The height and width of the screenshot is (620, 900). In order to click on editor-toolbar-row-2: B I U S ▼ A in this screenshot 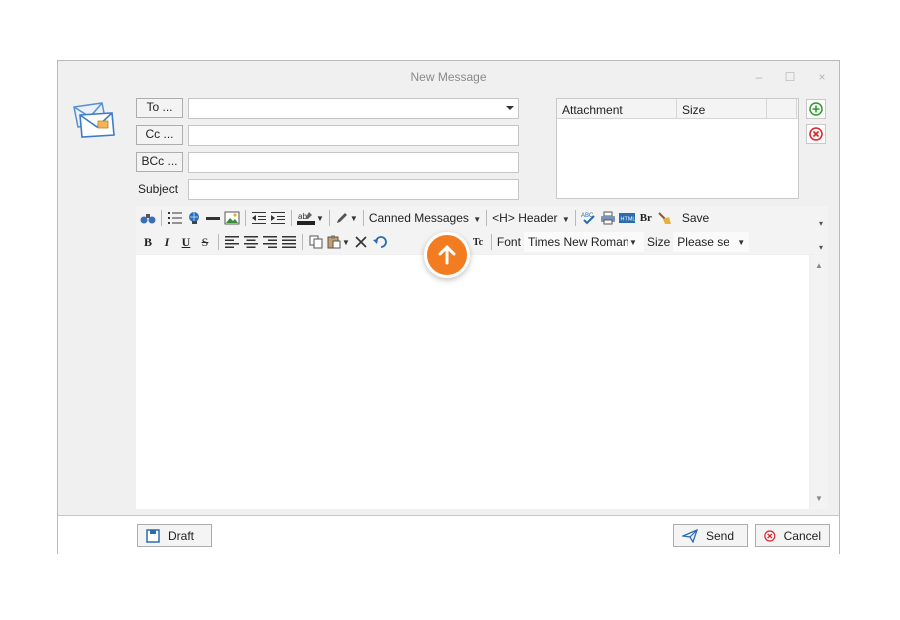, I will do `click(482, 242)`.